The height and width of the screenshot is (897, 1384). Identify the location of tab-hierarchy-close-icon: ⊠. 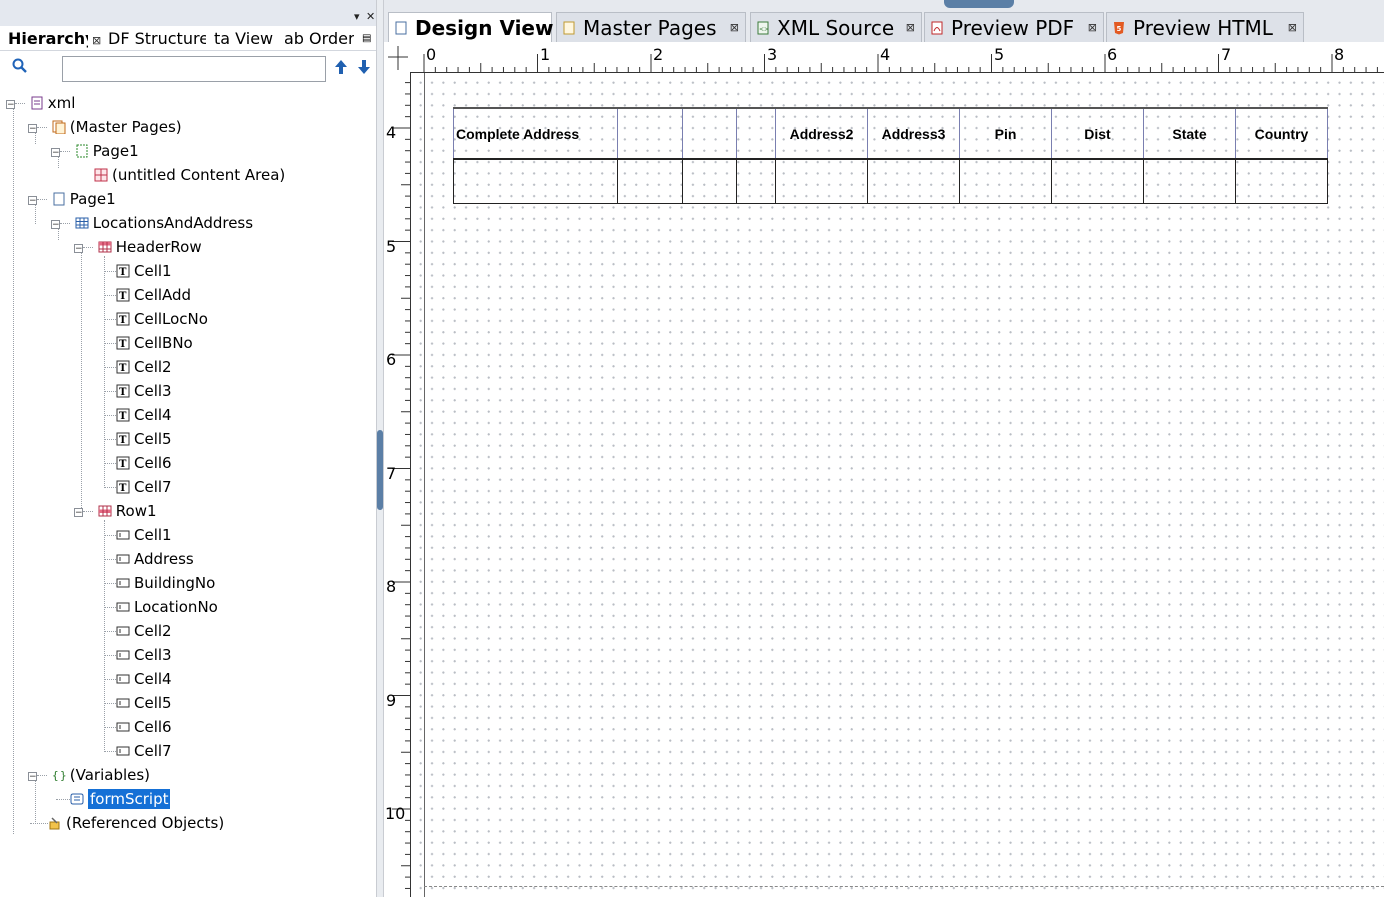
(97, 39).